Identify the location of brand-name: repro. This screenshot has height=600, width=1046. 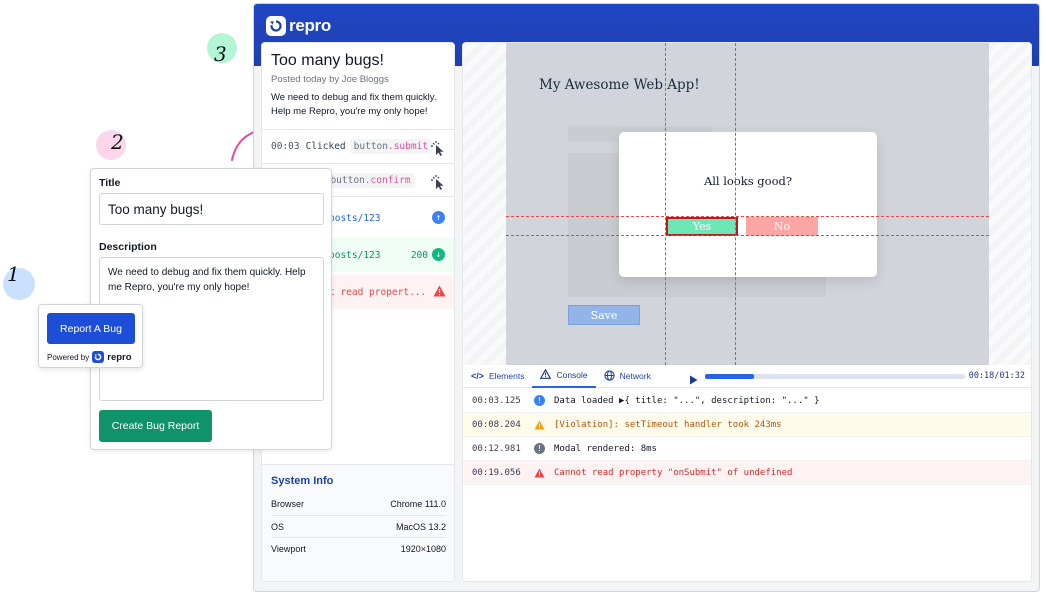
(310, 25).